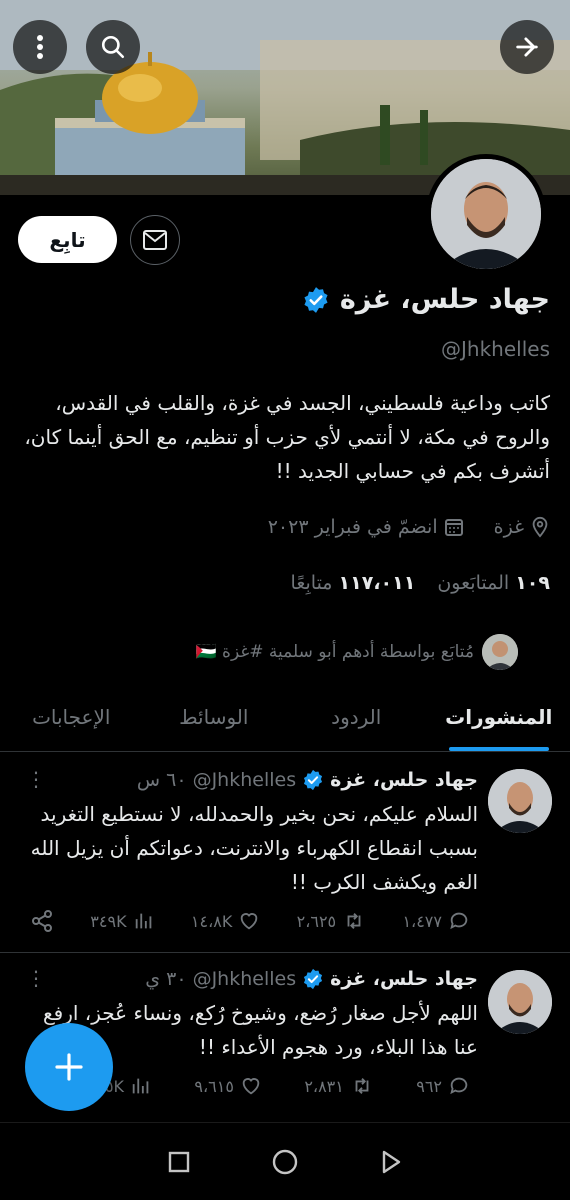 This screenshot has height=1200, width=570. Describe the element at coordinates (211, 921) in the screenshot. I see `like-count: ١٤،٨K` at that location.